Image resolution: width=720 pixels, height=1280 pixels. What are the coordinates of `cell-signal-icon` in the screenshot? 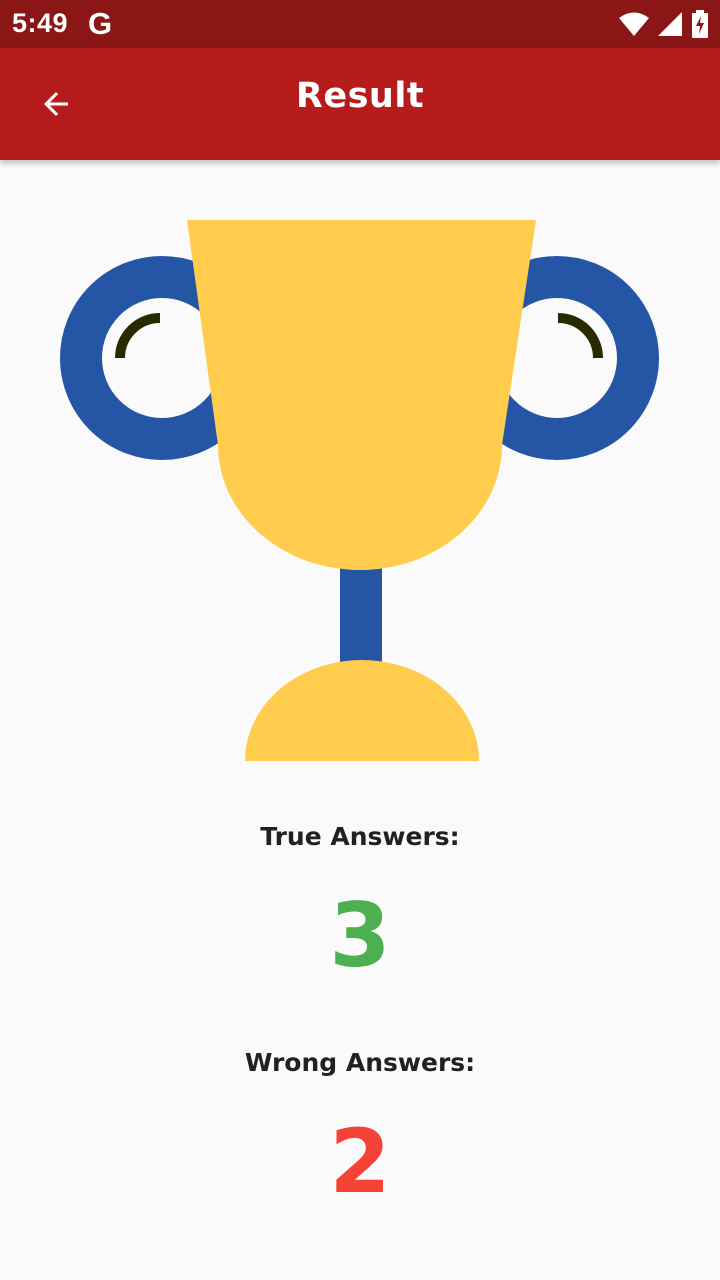 It's located at (670, 24).